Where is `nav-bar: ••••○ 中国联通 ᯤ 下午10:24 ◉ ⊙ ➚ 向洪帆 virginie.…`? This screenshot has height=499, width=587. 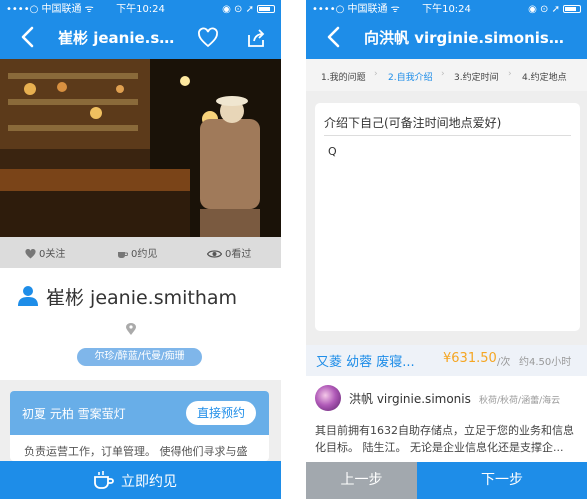
nav-bar: ••••○ 中国联通 ᯤ 下午10:24 ◉ ⊙ ➚ 向洪帆 virginie.… is located at coordinates (446, 29).